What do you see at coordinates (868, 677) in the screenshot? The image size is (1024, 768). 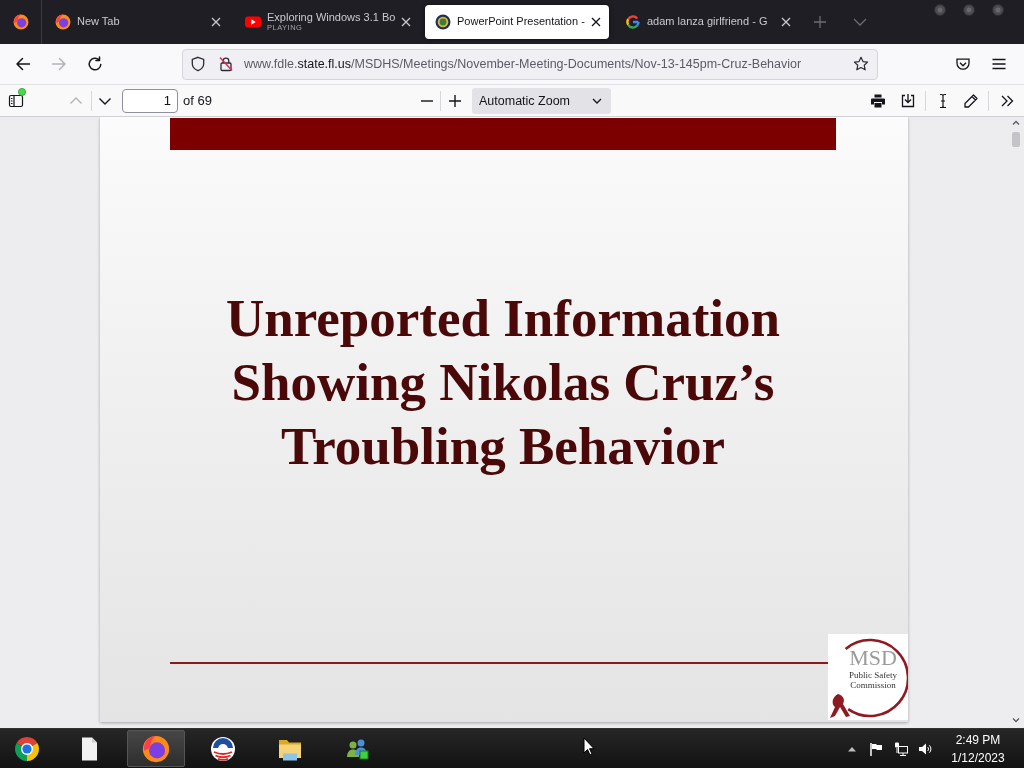 I see `ribbon-logo: MSD Public Safety Commission` at bounding box center [868, 677].